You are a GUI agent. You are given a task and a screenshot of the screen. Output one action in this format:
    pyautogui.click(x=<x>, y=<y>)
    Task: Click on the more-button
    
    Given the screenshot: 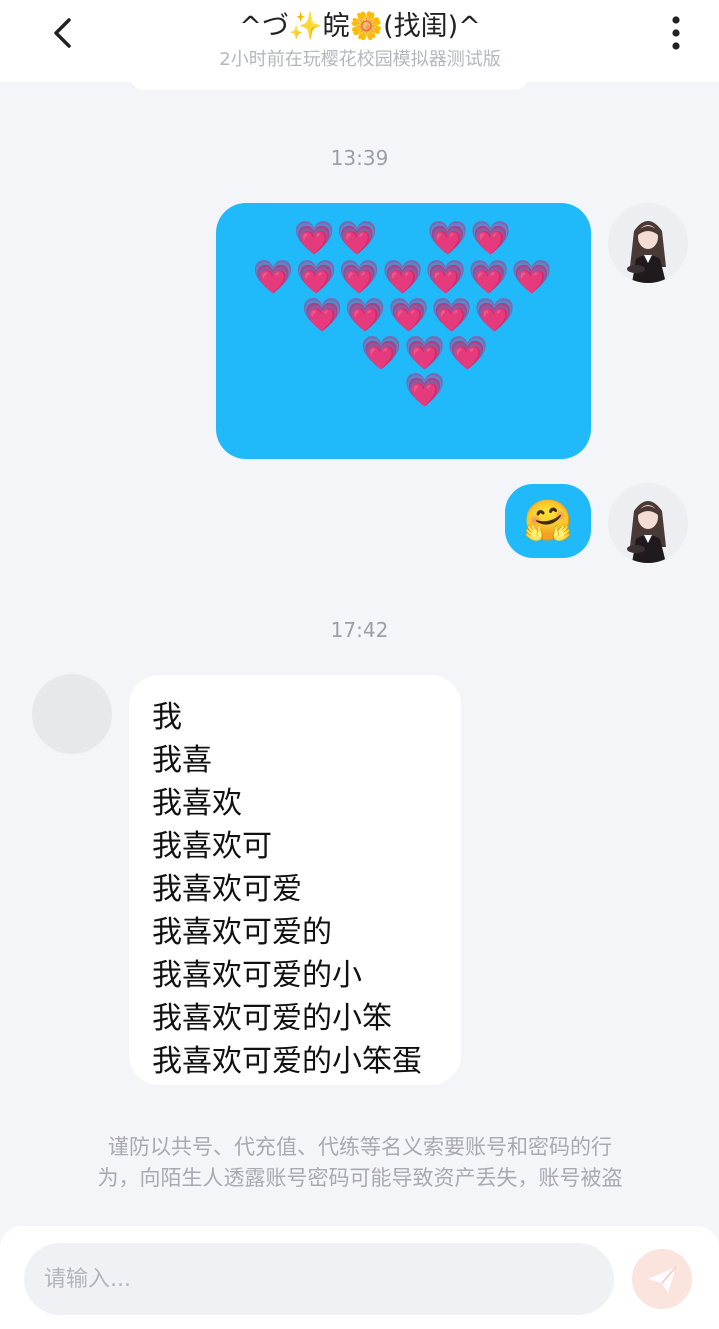 What is the action you would take?
    pyautogui.click(x=676, y=33)
    